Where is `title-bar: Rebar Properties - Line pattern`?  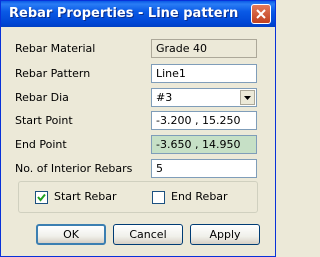 title-bar: Rebar Properties - Line pattern is located at coordinates (138, 14).